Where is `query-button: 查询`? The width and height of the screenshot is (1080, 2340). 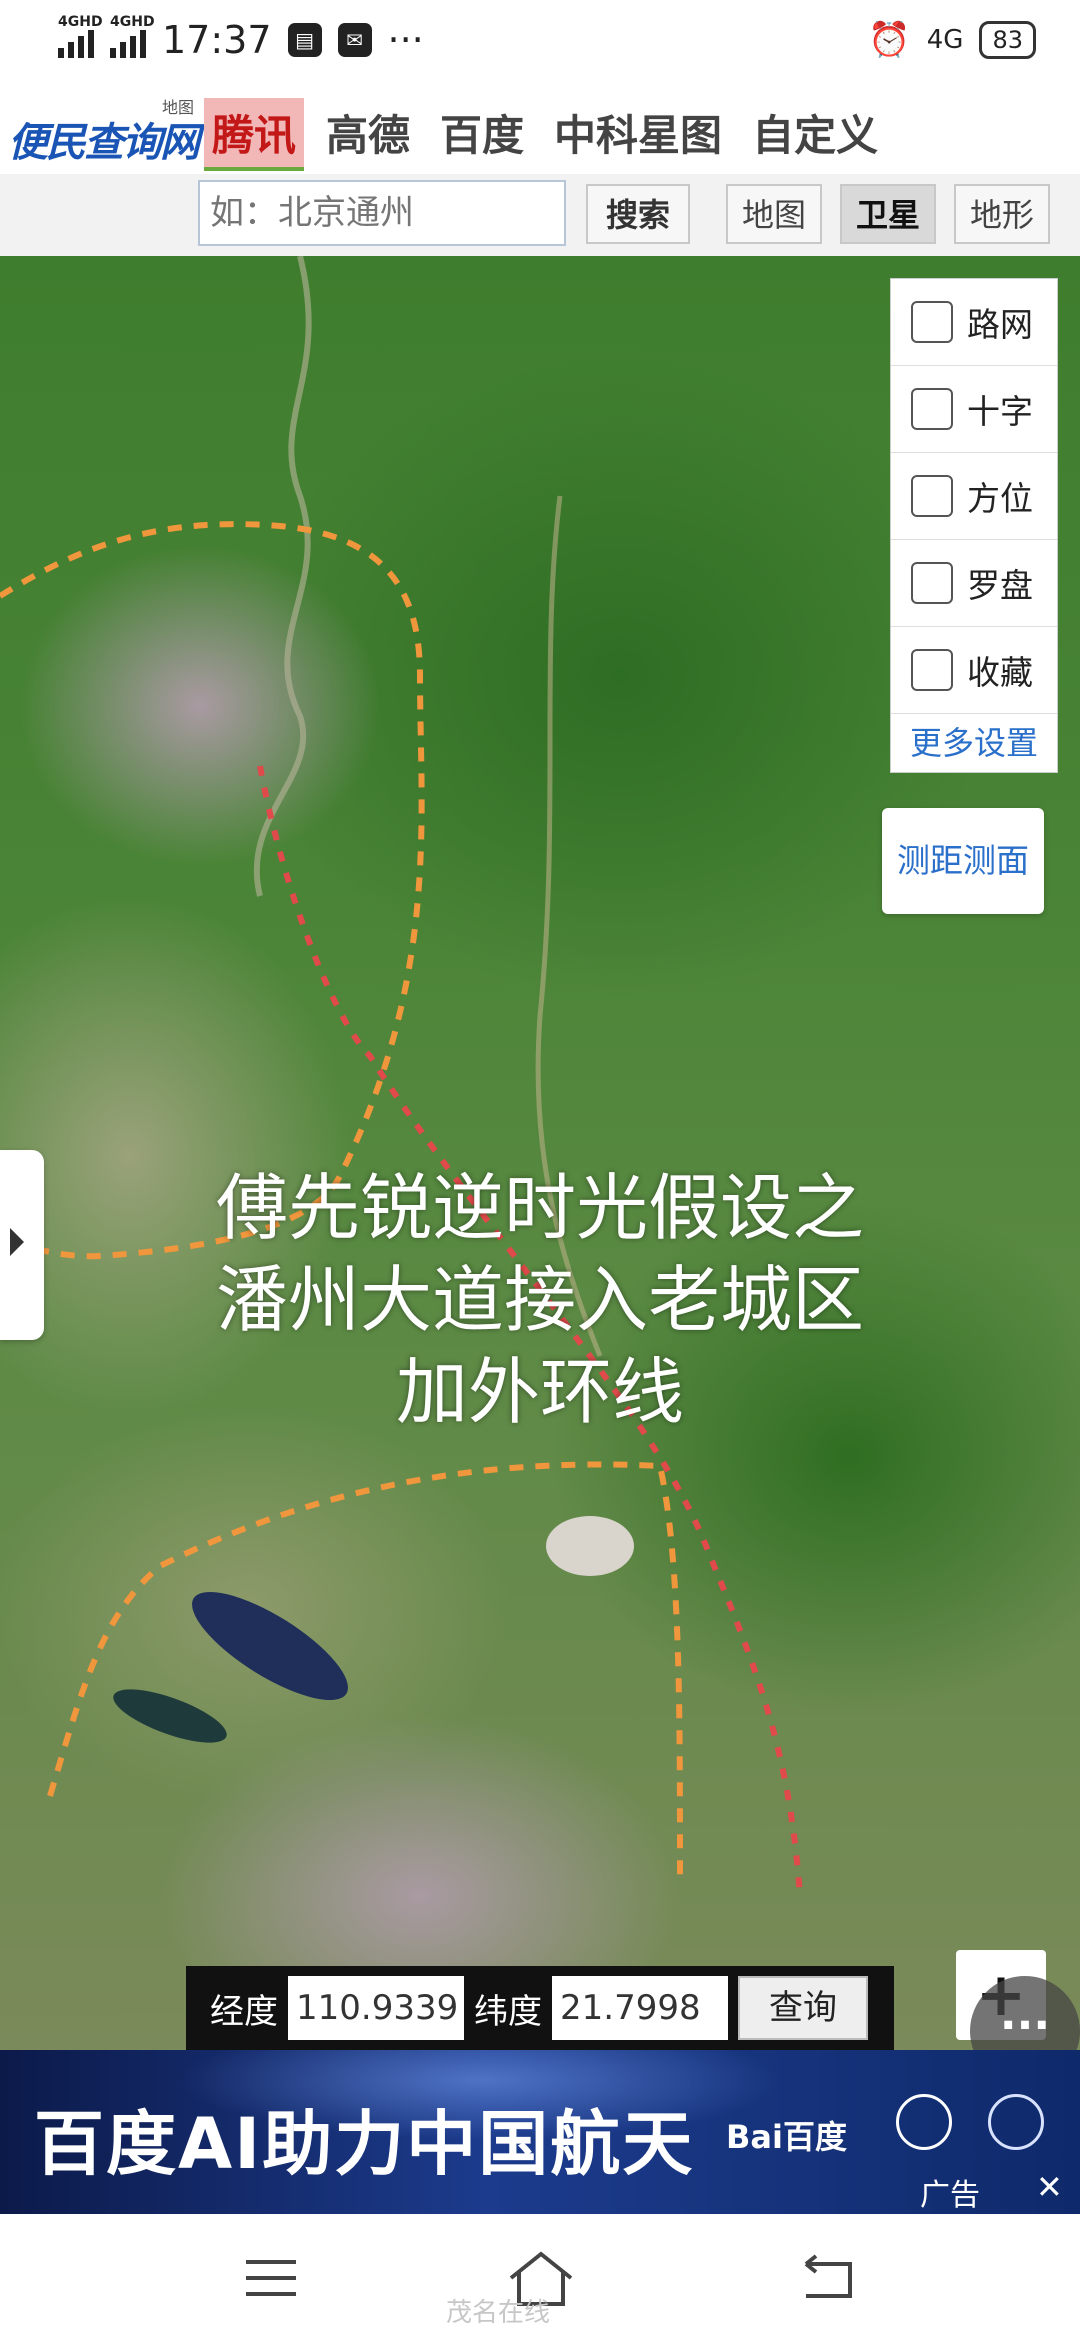
query-button: 查询 is located at coordinates (803, 2008).